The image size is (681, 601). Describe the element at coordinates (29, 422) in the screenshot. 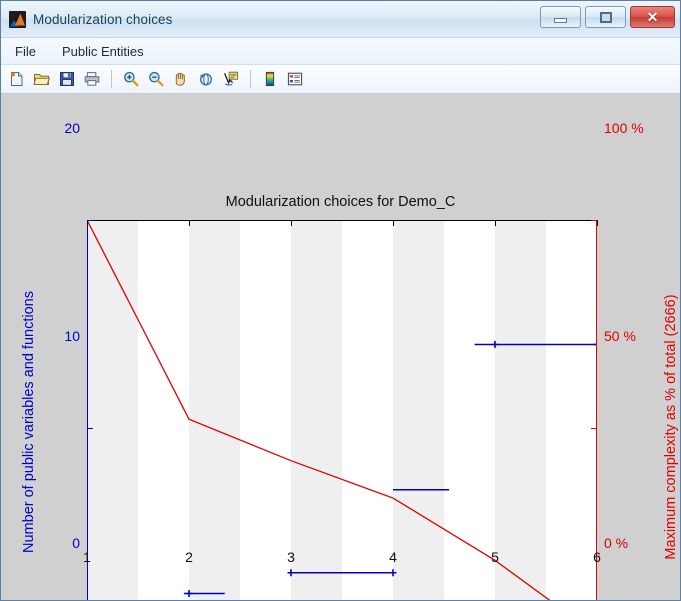

I see `y-axis-left-label: Number of public variables and functions` at that location.